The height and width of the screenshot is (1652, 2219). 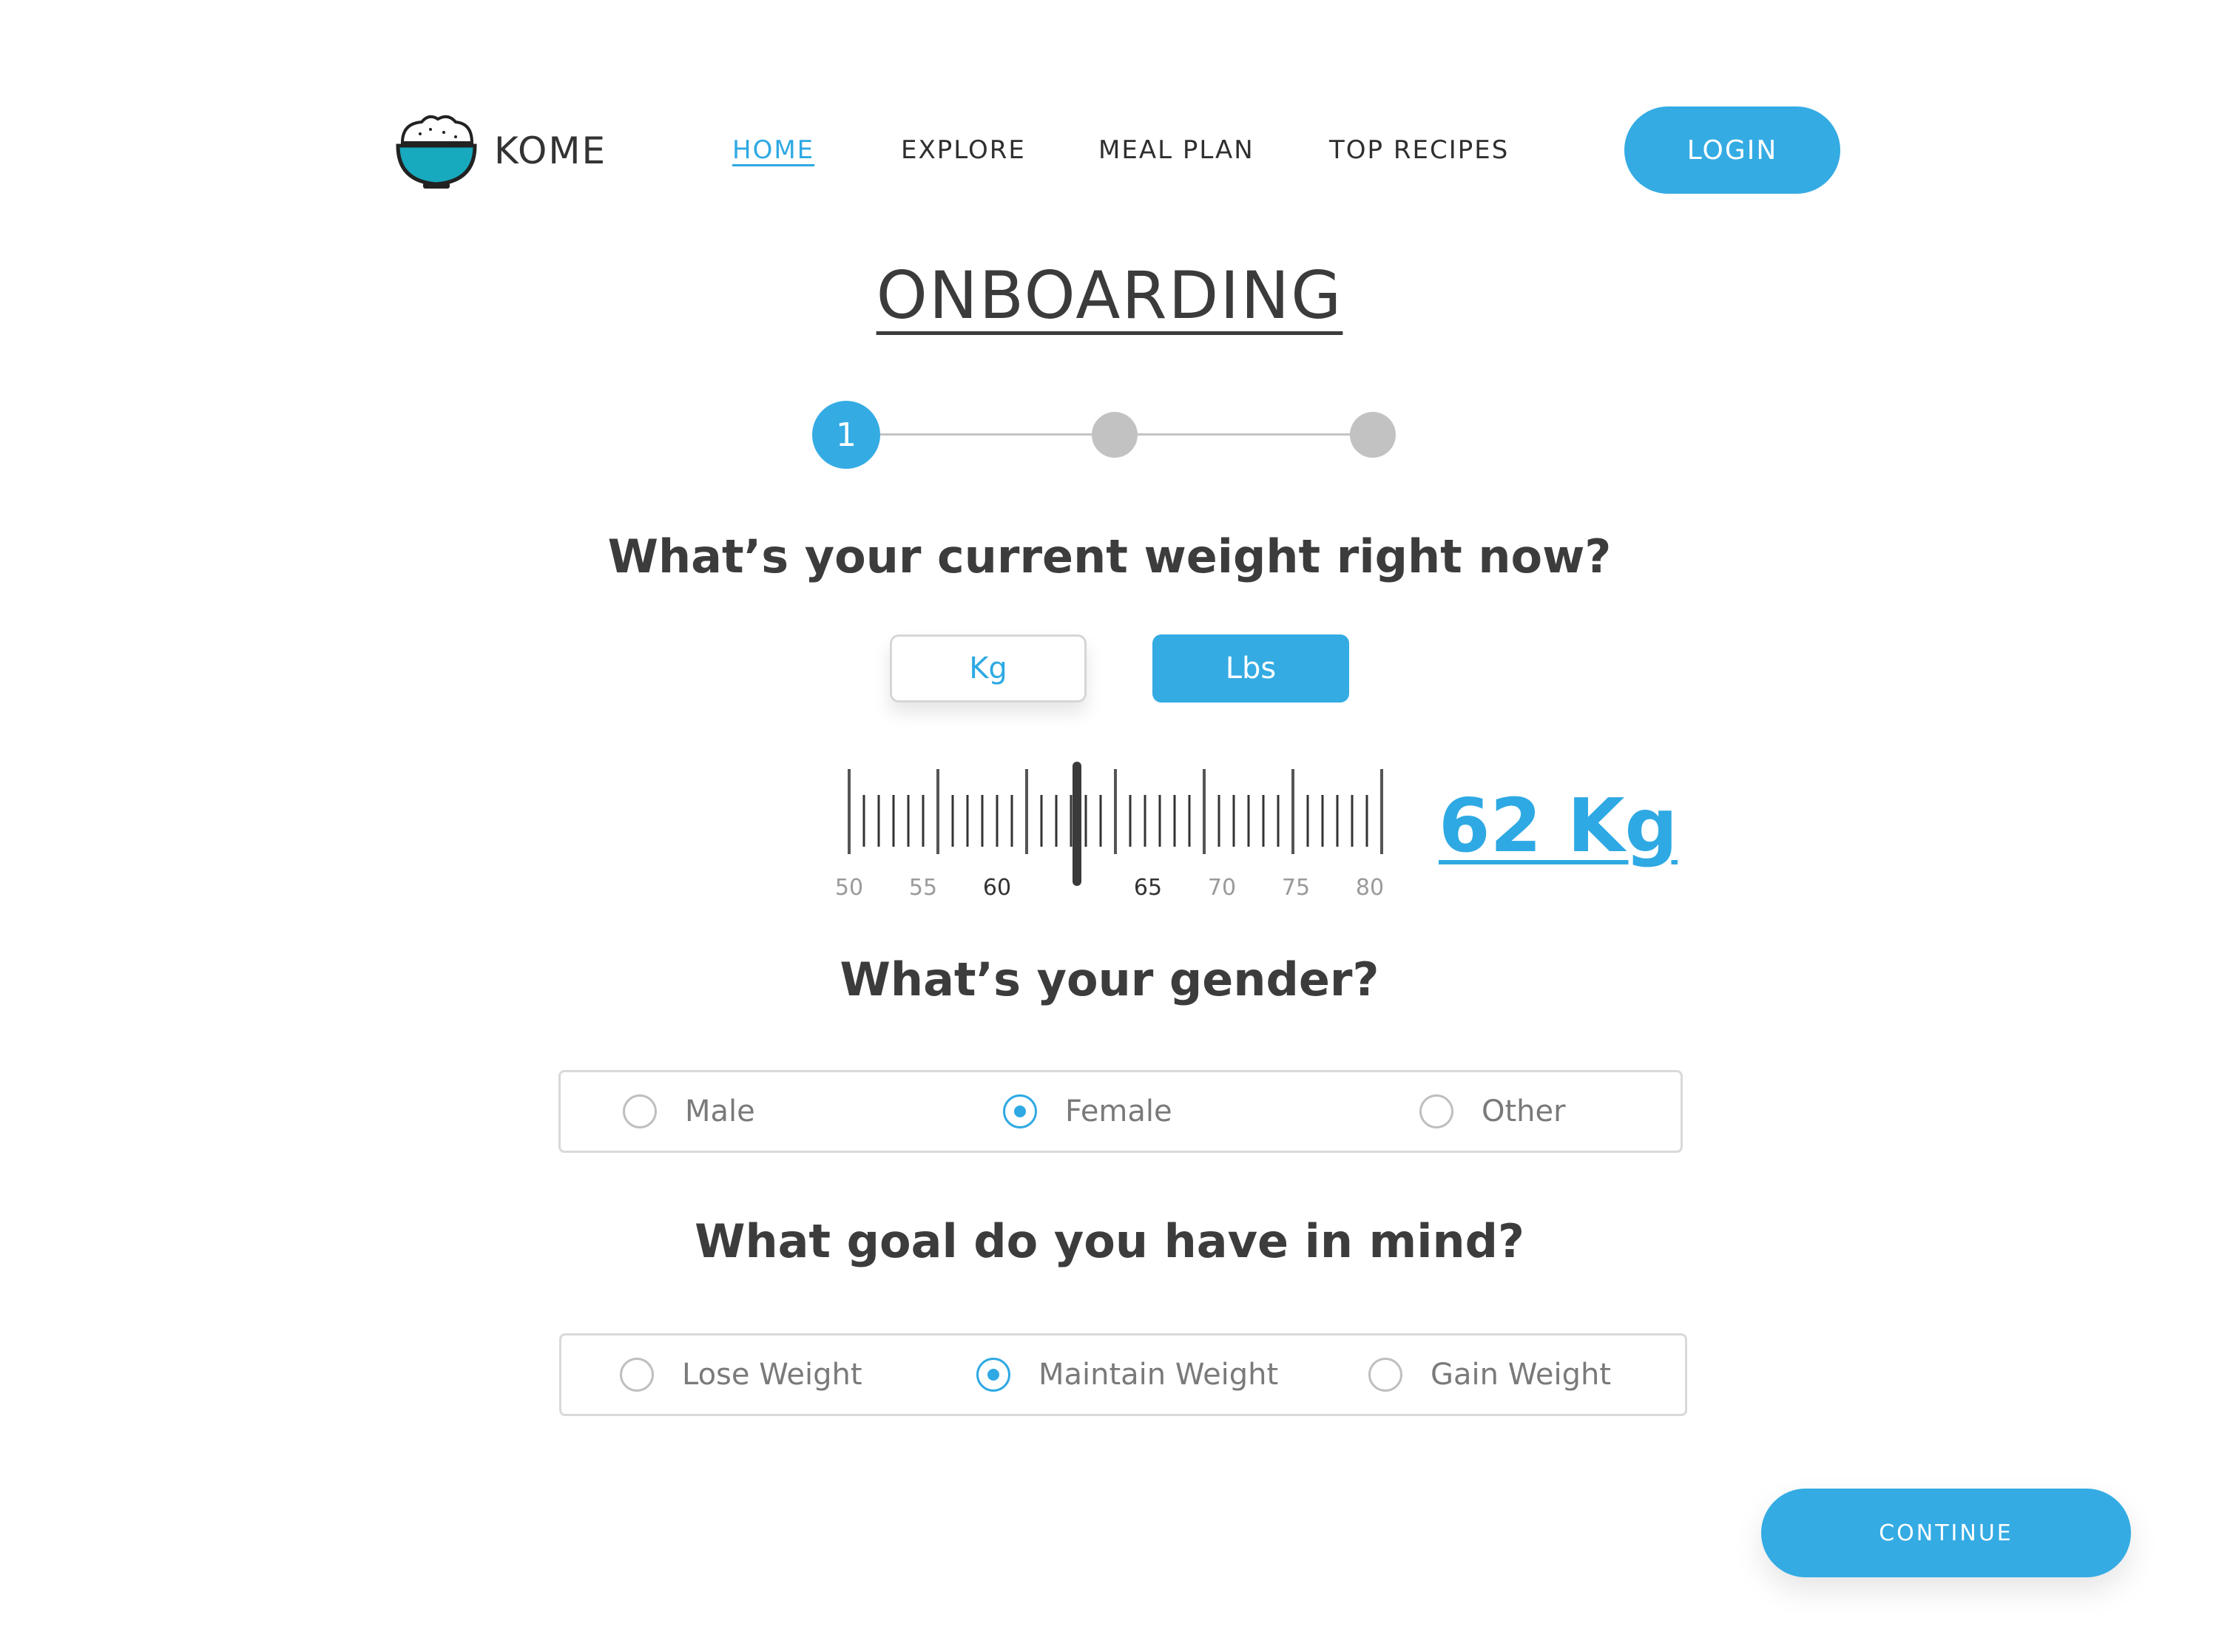 What do you see at coordinates (1109, 832) in the screenshot?
I see `weight-ruler-slider: 50 55 60 65 70 75 80` at bounding box center [1109, 832].